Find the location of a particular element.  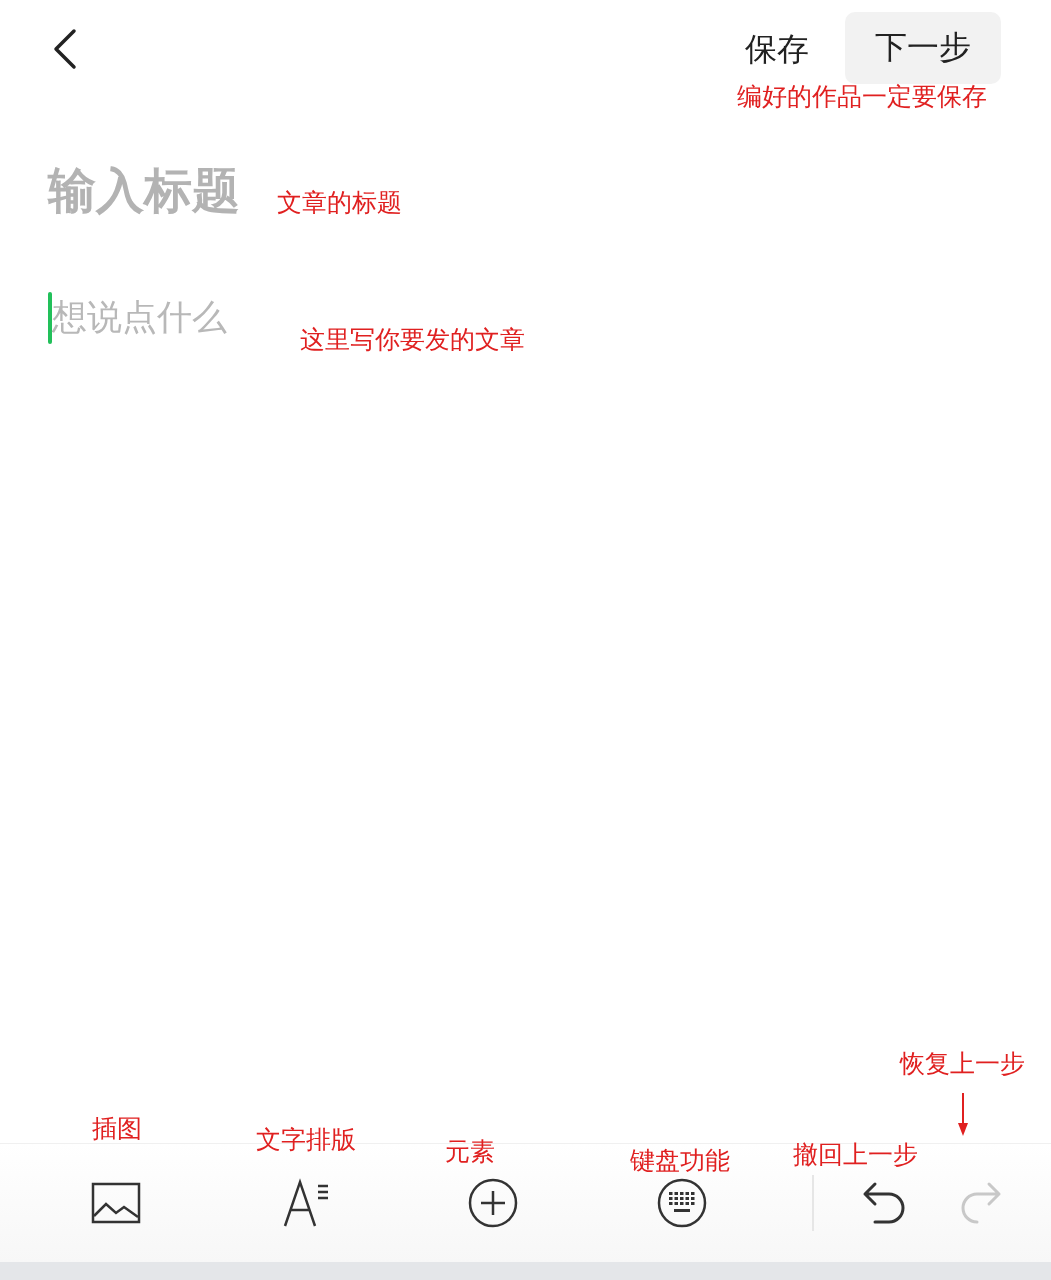

annotation-label: 这里写你要发的文章 is located at coordinates (412, 340).